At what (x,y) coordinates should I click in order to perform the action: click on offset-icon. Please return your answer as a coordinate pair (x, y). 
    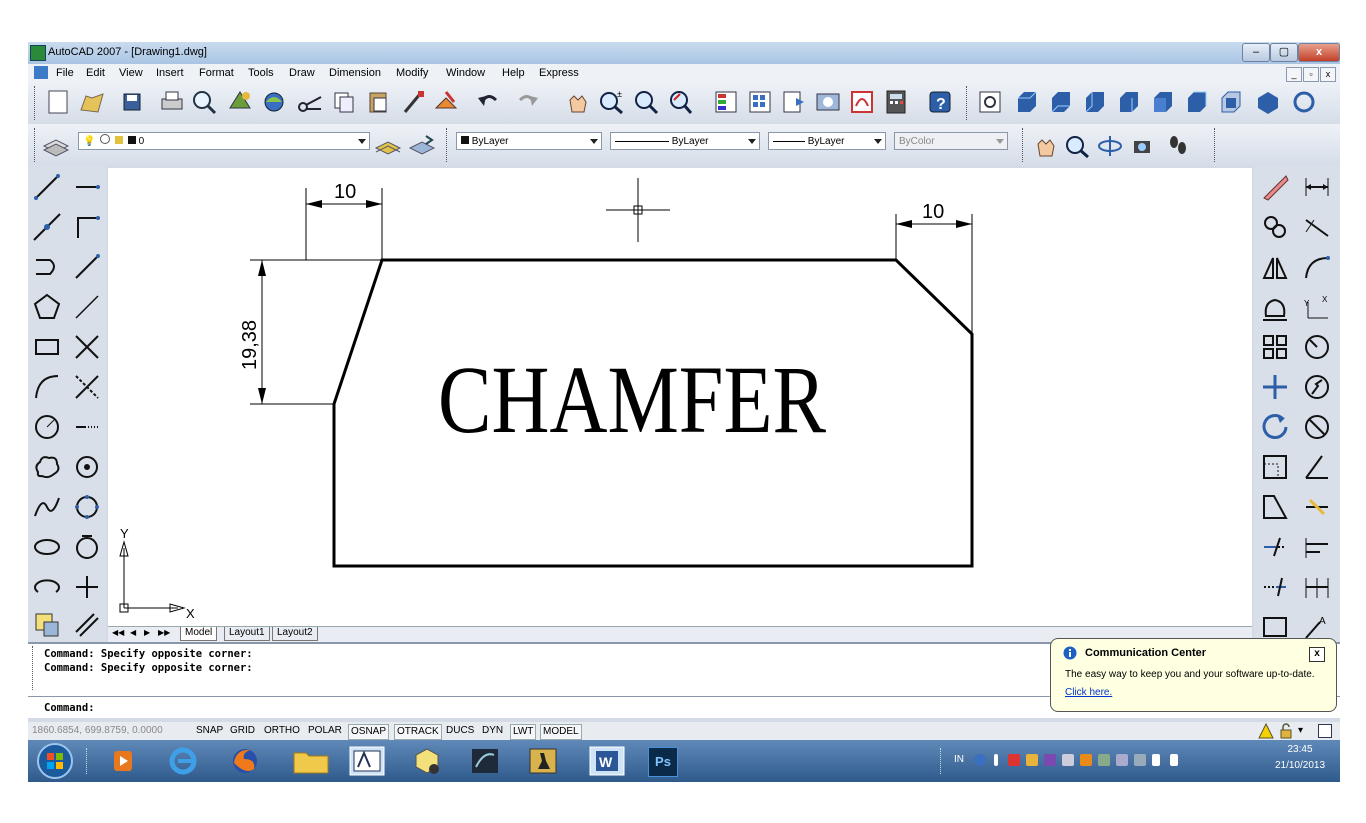
    Looking at the image, I should click on (1275, 307).